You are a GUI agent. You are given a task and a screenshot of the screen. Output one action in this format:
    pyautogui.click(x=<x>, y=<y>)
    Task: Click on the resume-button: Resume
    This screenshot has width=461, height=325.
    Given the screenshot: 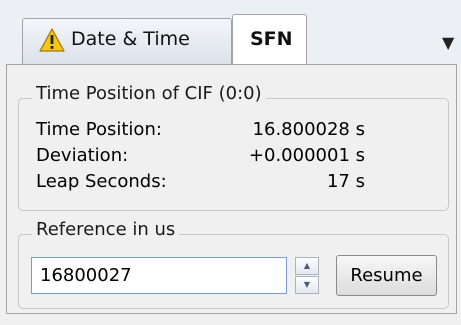 What is the action you would take?
    pyautogui.click(x=386, y=275)
    